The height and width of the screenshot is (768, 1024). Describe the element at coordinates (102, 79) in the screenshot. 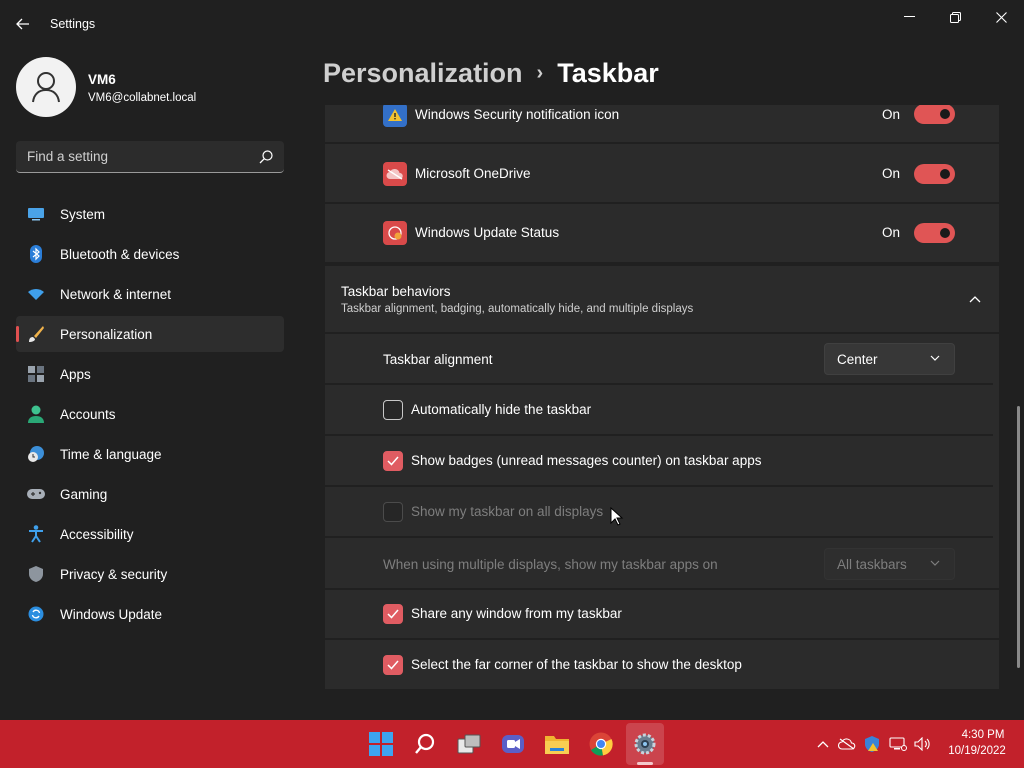

I see `user-name: VM6` at that location.